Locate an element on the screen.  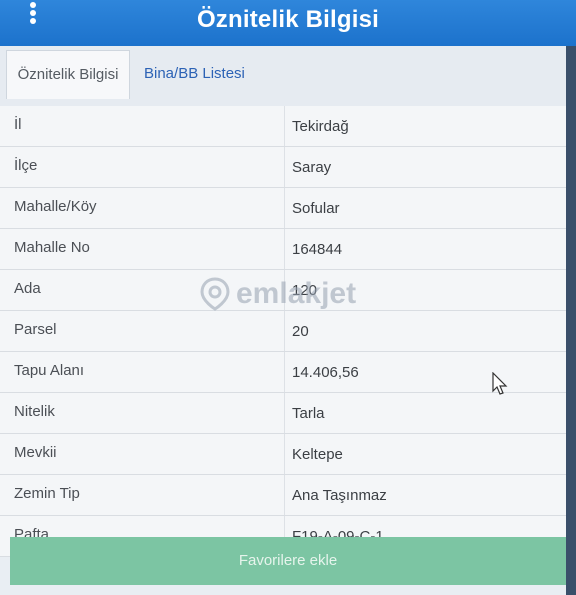
attribute-label: Mahalle No is located at coordinates (52, 247).